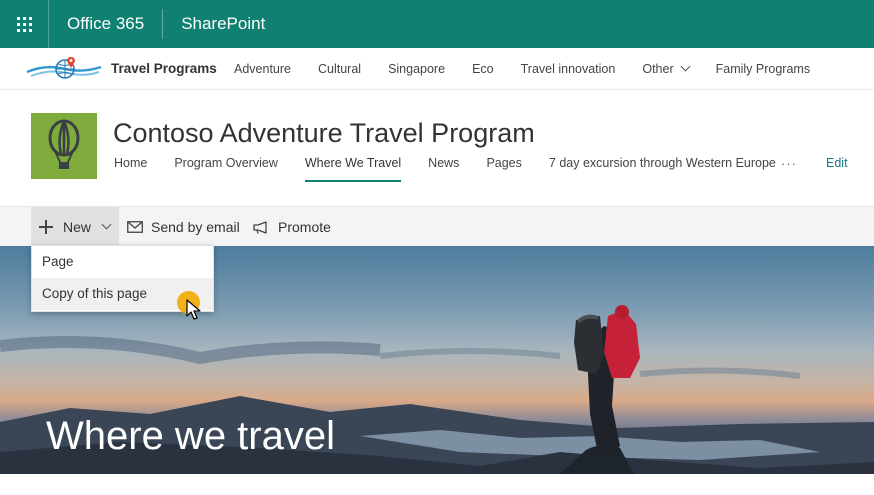 The width and height of the screenshot is (874, 495). Describe the element at coordinates (503, 169) in the screenshot. I see `site-nav-pages: Pages` at that location.